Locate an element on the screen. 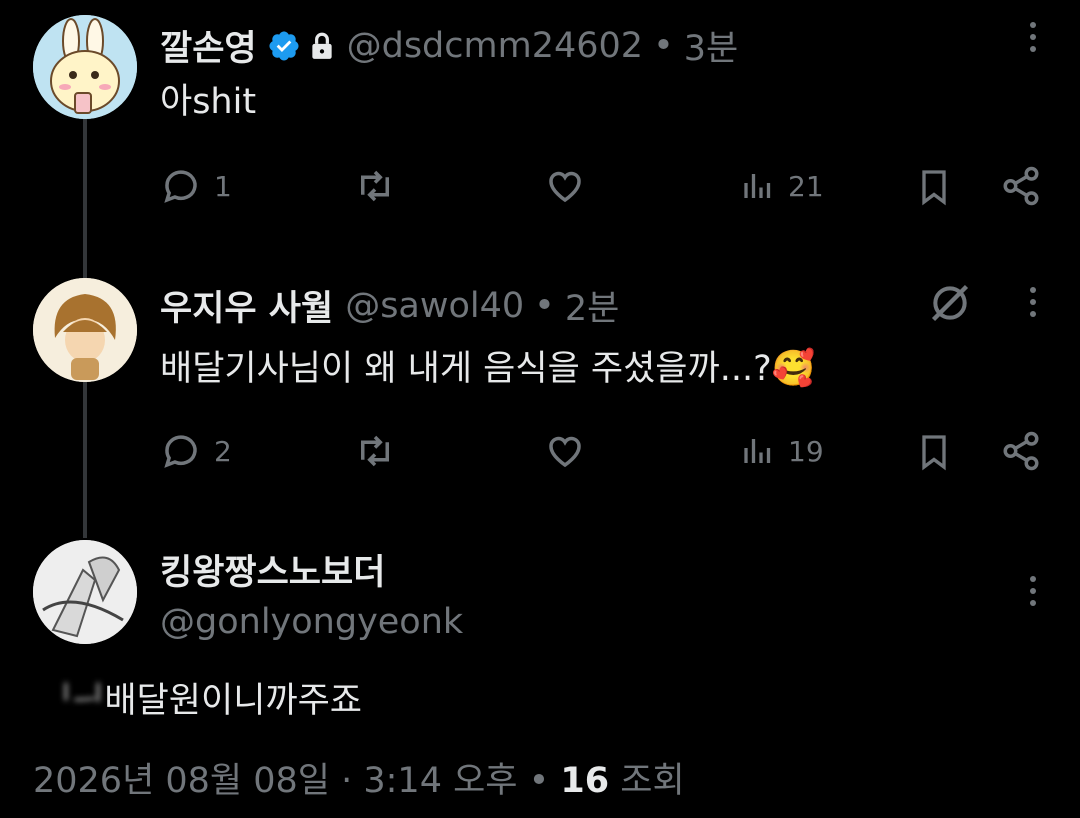 Image resolution: width=1080 pixels, height=818 pixels. tweet-text-main: 배달원이니까주죠 is located at coordinates (233, 701).